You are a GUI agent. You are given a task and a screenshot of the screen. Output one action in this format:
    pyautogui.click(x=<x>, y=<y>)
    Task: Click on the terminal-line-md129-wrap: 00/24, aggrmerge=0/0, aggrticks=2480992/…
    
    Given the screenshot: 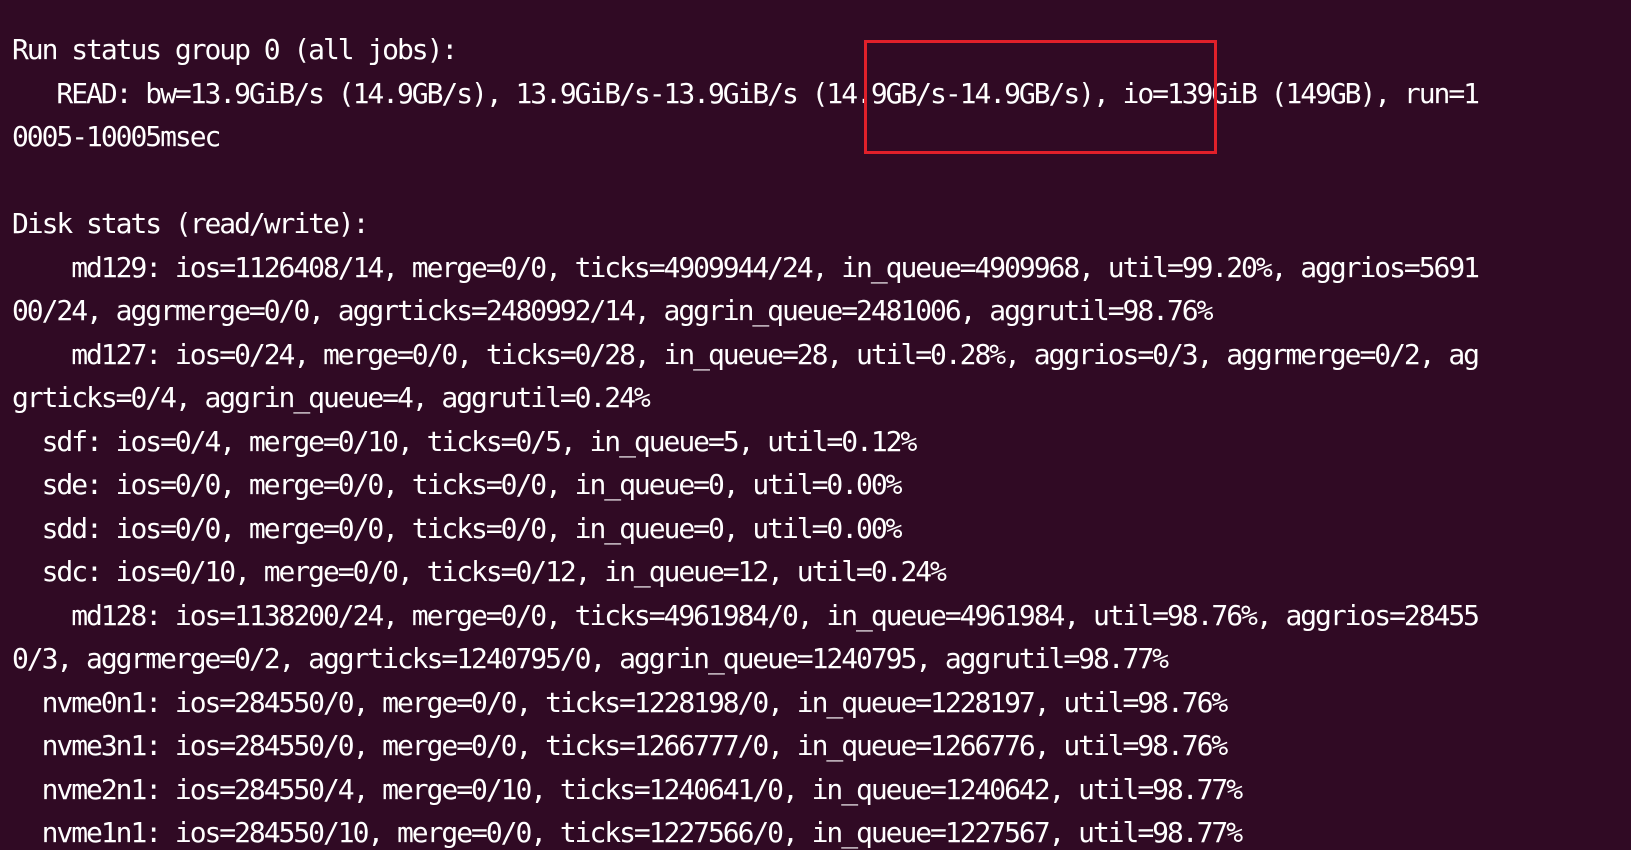 What is the action you would take?
    pyautogui.click(x=612, y=310)
    